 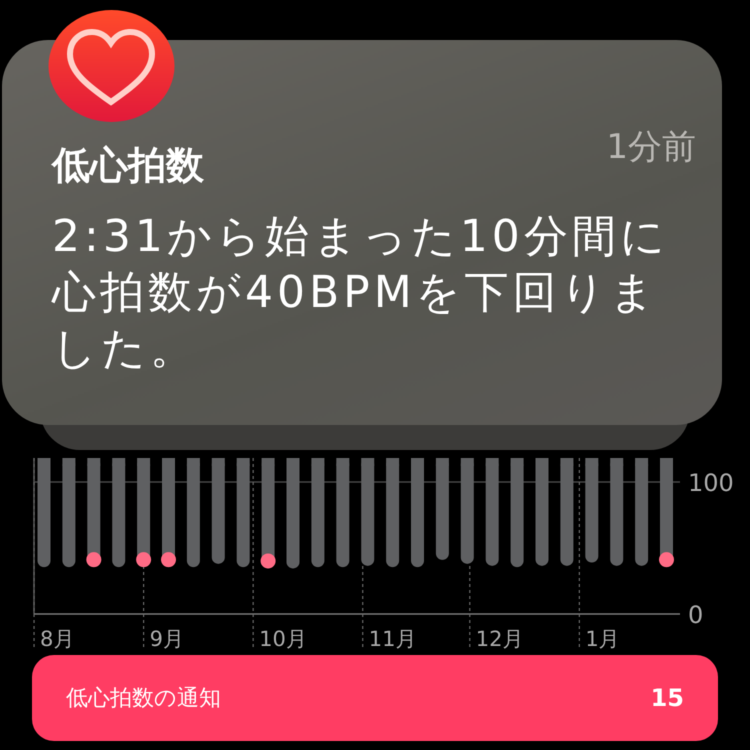 I want to click on notification-list-button: 低心拍数の通知 15, so click(x=375, y=698).